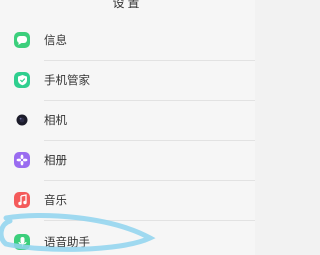  What do you see at coordinates (22, 242) in the screenshot?
I see `voice-assistant-icon` at bounding box center [22, 242].